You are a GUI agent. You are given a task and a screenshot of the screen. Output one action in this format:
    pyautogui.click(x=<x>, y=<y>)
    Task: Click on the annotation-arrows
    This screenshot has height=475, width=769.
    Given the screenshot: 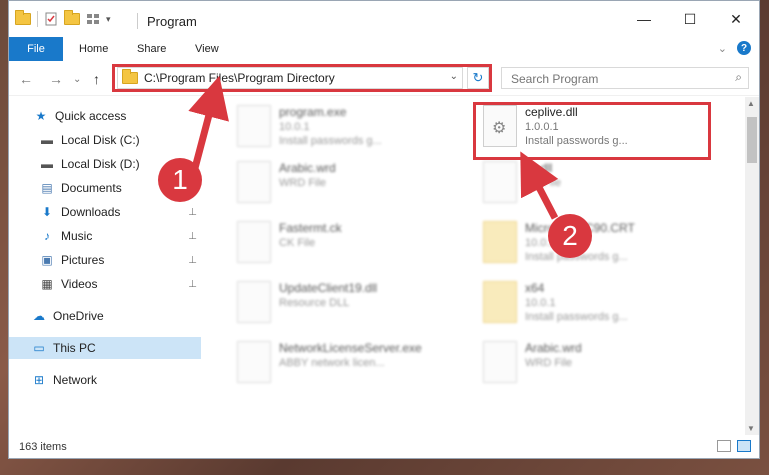 What is the action you would take?
    pyautogui.click(x=373, y=147)
    